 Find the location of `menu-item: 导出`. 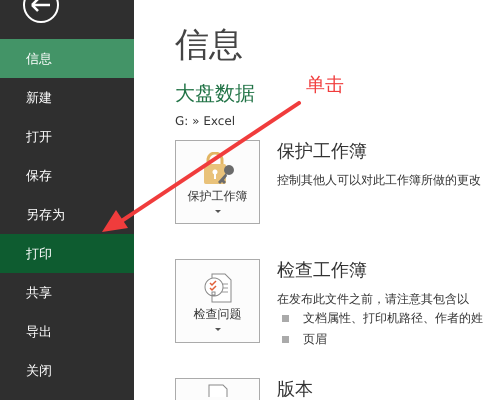

menu-item: 导出 is located at coordinates (67, 331).